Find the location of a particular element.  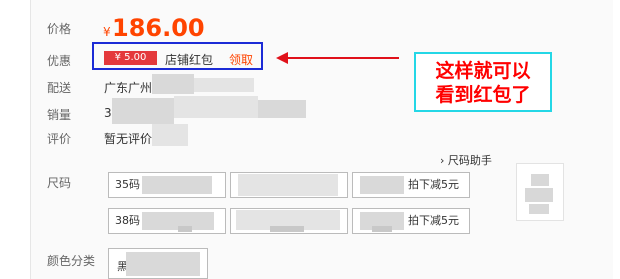

shipping-label: 配送 is located at coordinates (59, 88).